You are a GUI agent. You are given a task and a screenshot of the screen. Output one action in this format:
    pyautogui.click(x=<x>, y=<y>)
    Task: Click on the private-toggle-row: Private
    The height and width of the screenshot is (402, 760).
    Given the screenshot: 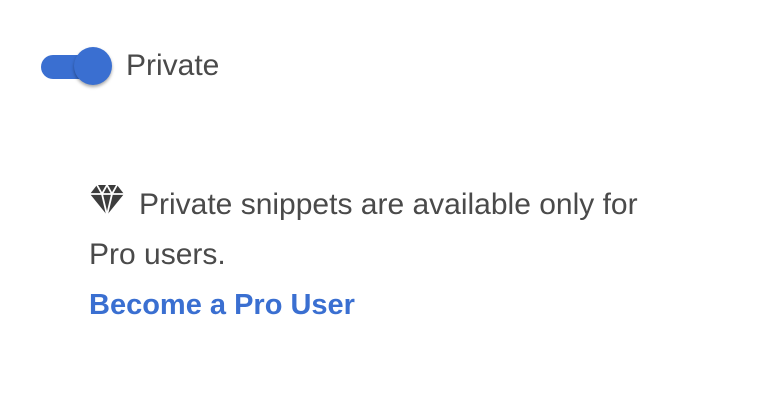 What is the action you would take?
    pyautogui.click(x=129, y=66)
    